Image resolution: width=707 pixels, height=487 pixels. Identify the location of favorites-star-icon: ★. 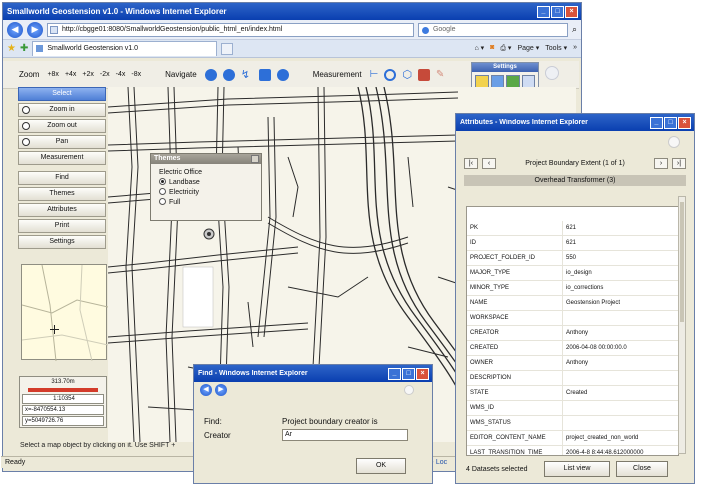
(11, 48).